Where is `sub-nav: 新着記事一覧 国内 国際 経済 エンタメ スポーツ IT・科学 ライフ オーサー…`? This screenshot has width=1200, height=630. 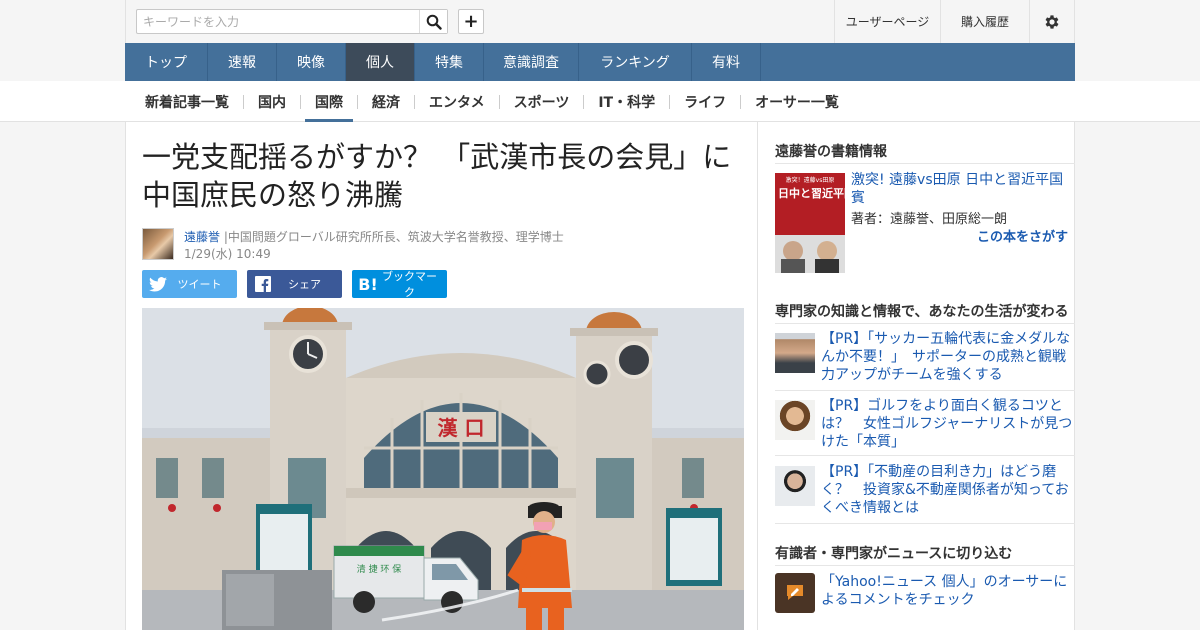 sub-nav: 新着記事一覧 国内 国際 経済 エンタメ スポーツ IT・科学 ライフ オーサー… is located at coordinates (600, 101).